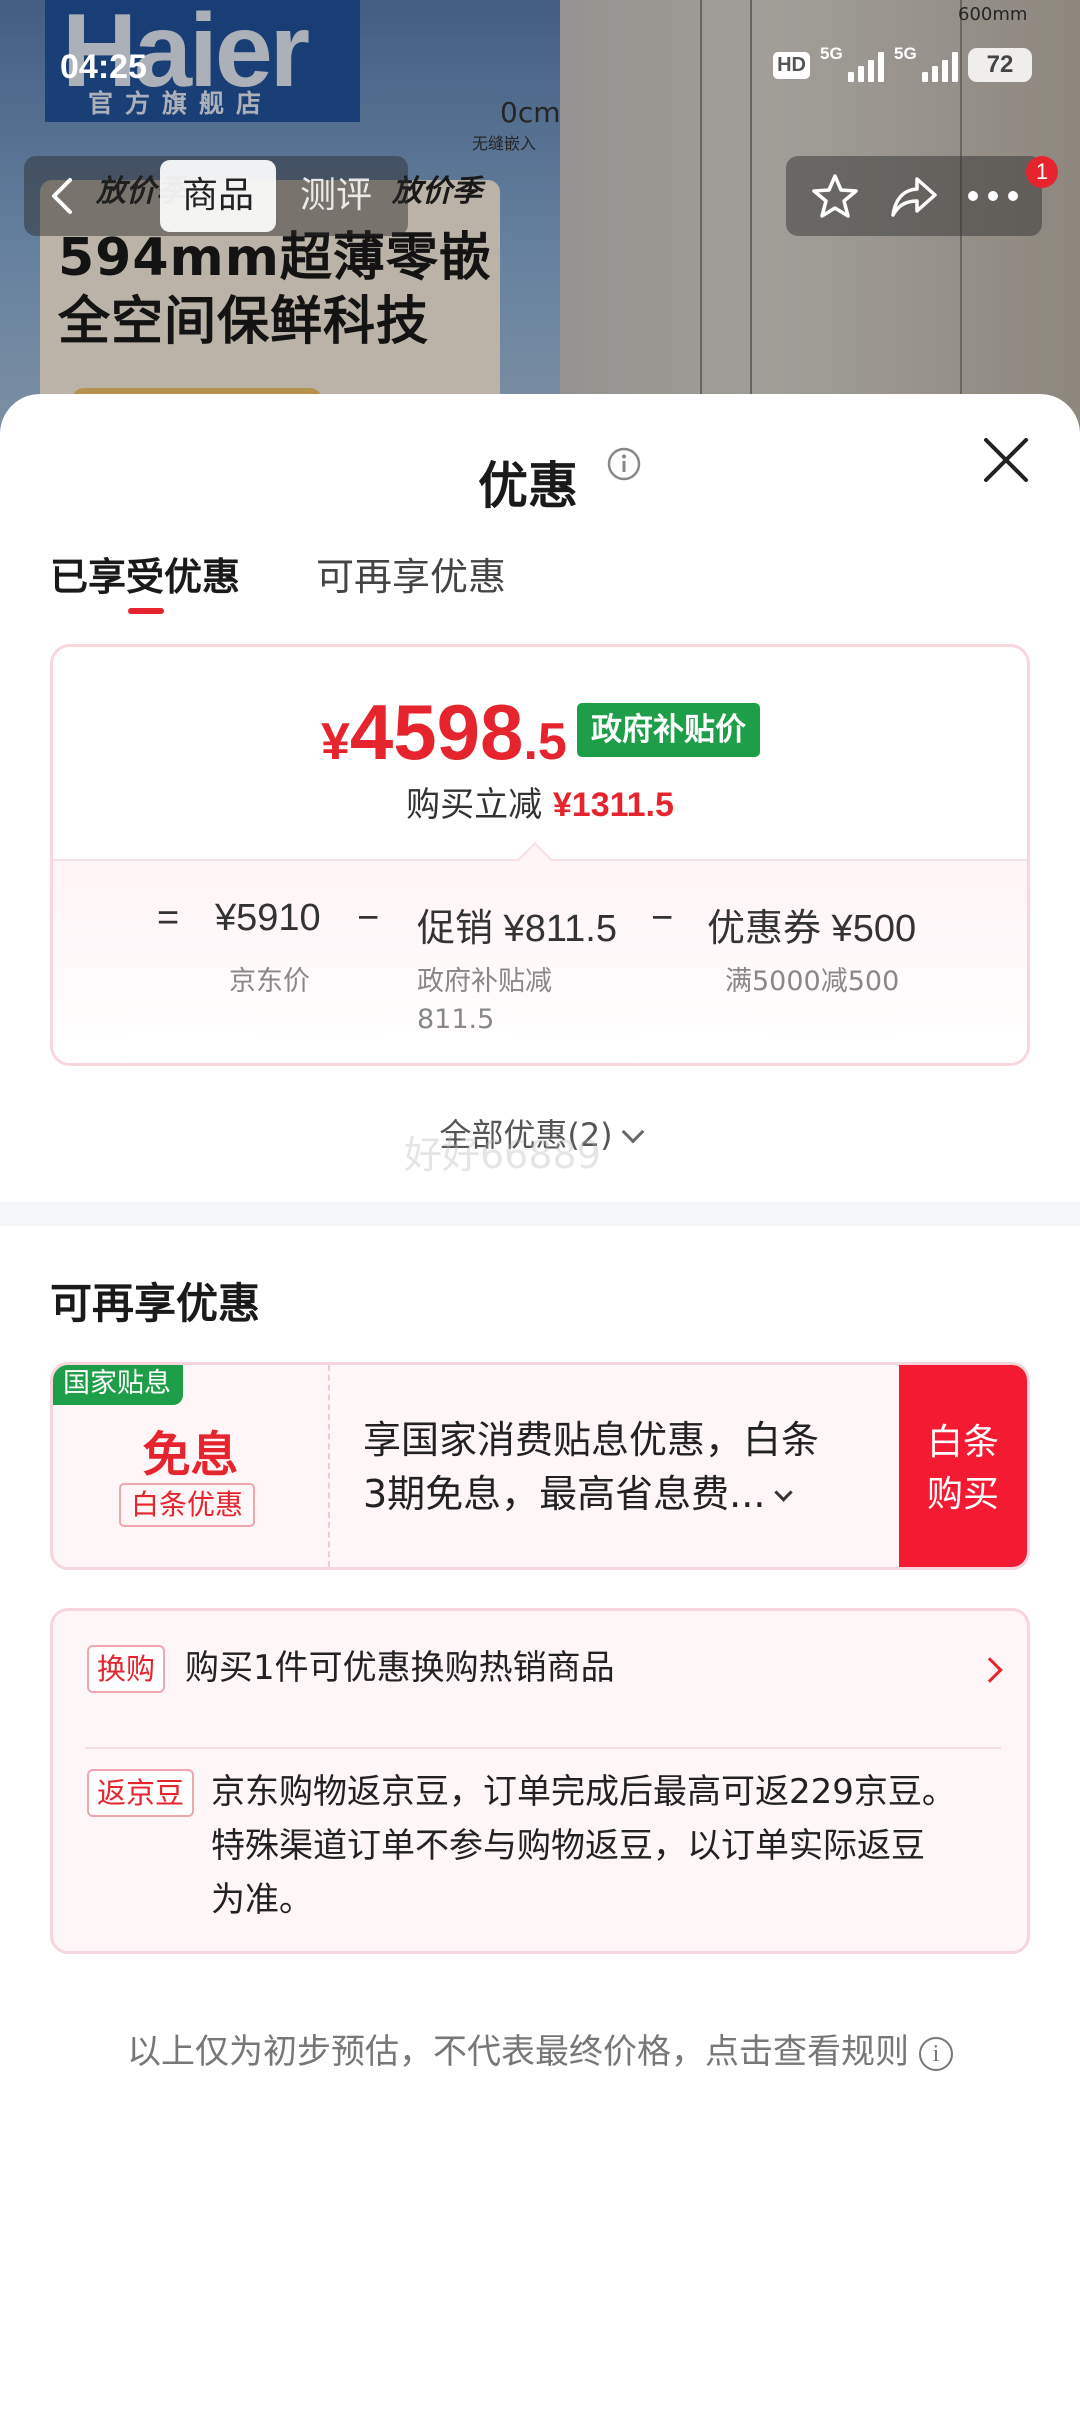 The image size is (1080, 2412). What do you see at coordinates (528, 486) in the screenshot?
I see `sheet-title-text: 优惠` at bounding box center [528, 486].